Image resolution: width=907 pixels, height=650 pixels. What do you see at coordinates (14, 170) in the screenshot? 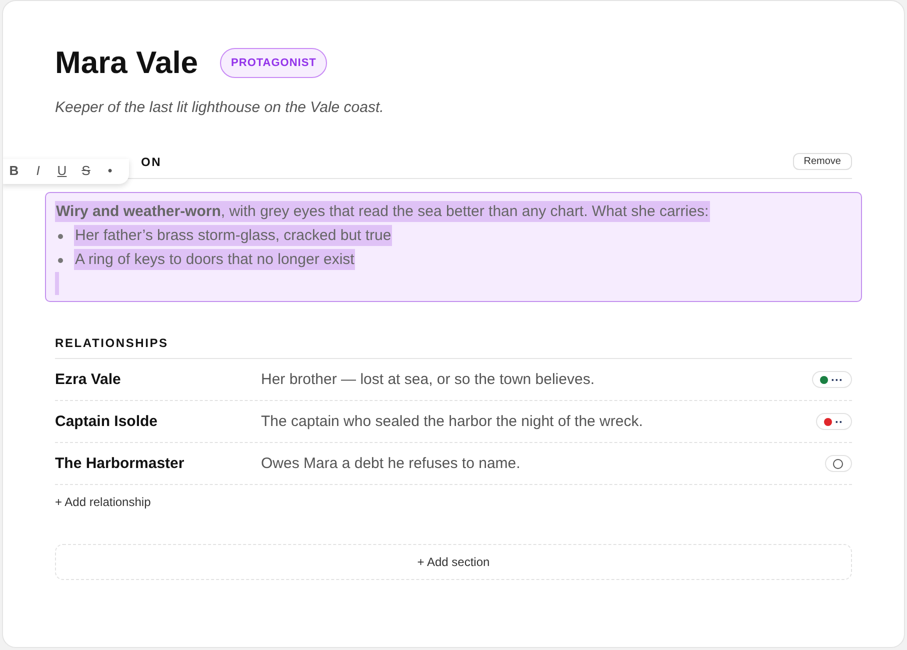
I see `format-button: B` at bounding box center [14, 170].